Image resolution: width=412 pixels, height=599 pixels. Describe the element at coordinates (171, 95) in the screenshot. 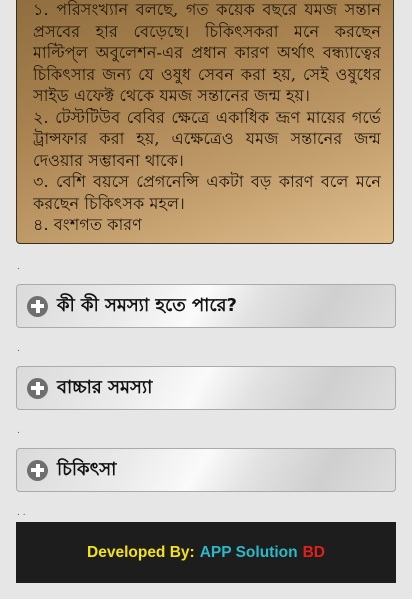

I see `info-line: সাইড এফেক্ট থেকে যমজ সন্তানের জন্ম হয়।` at that location.